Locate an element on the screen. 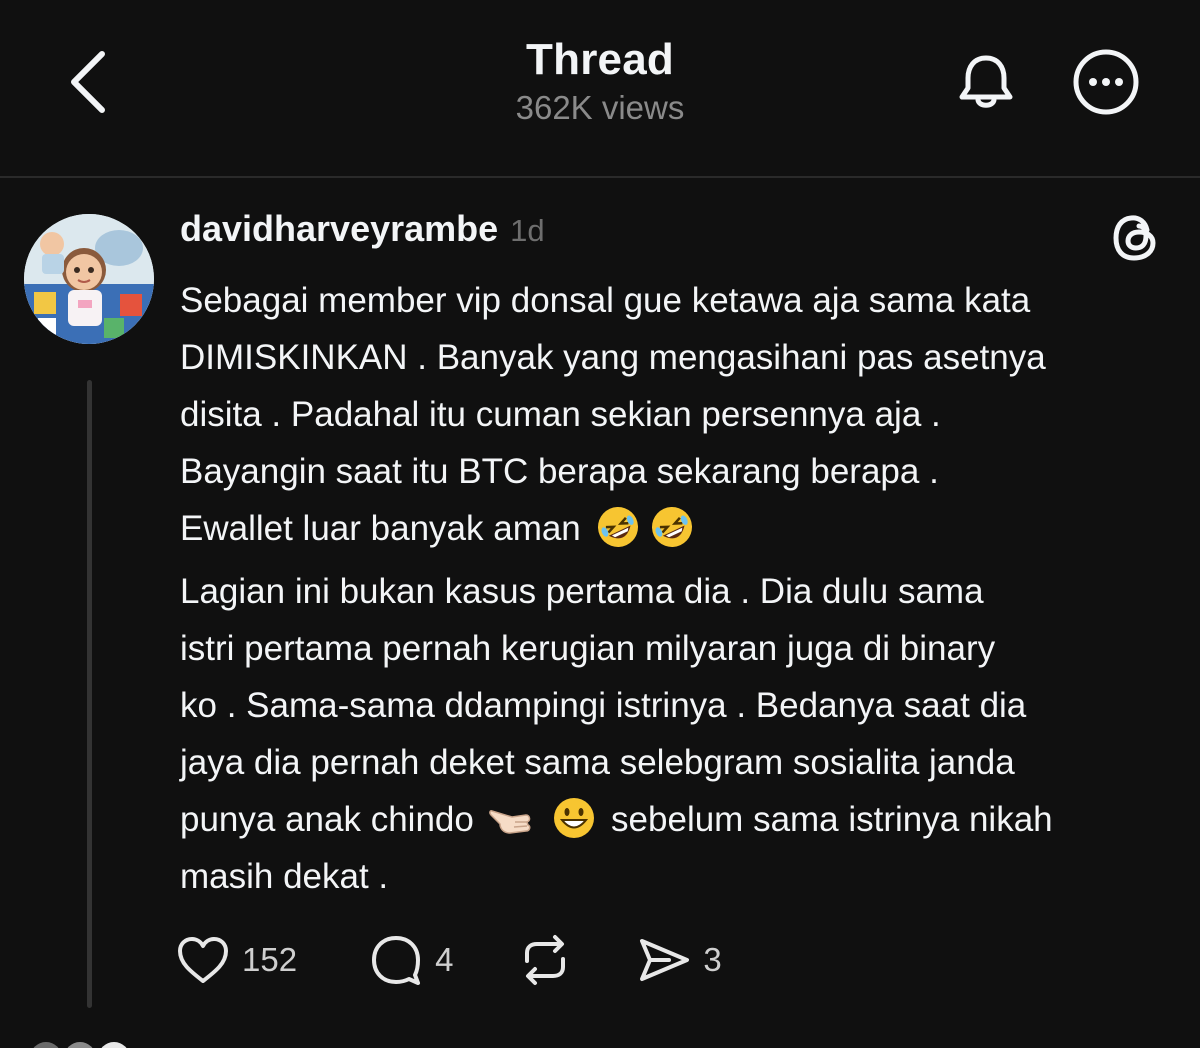  header-divider is located at coordinates (600, 177).